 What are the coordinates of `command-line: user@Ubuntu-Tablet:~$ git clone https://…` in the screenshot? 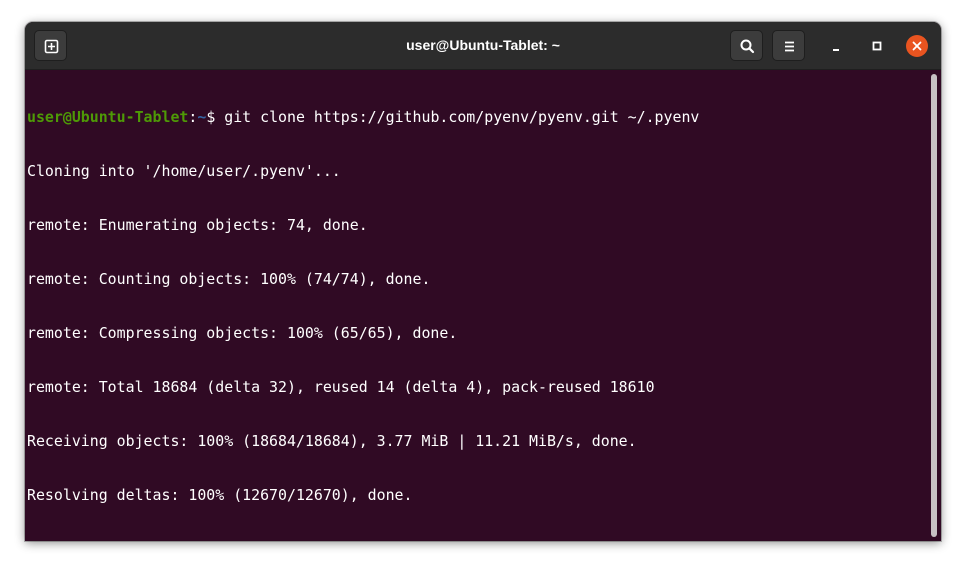 It's located at (478, 117).